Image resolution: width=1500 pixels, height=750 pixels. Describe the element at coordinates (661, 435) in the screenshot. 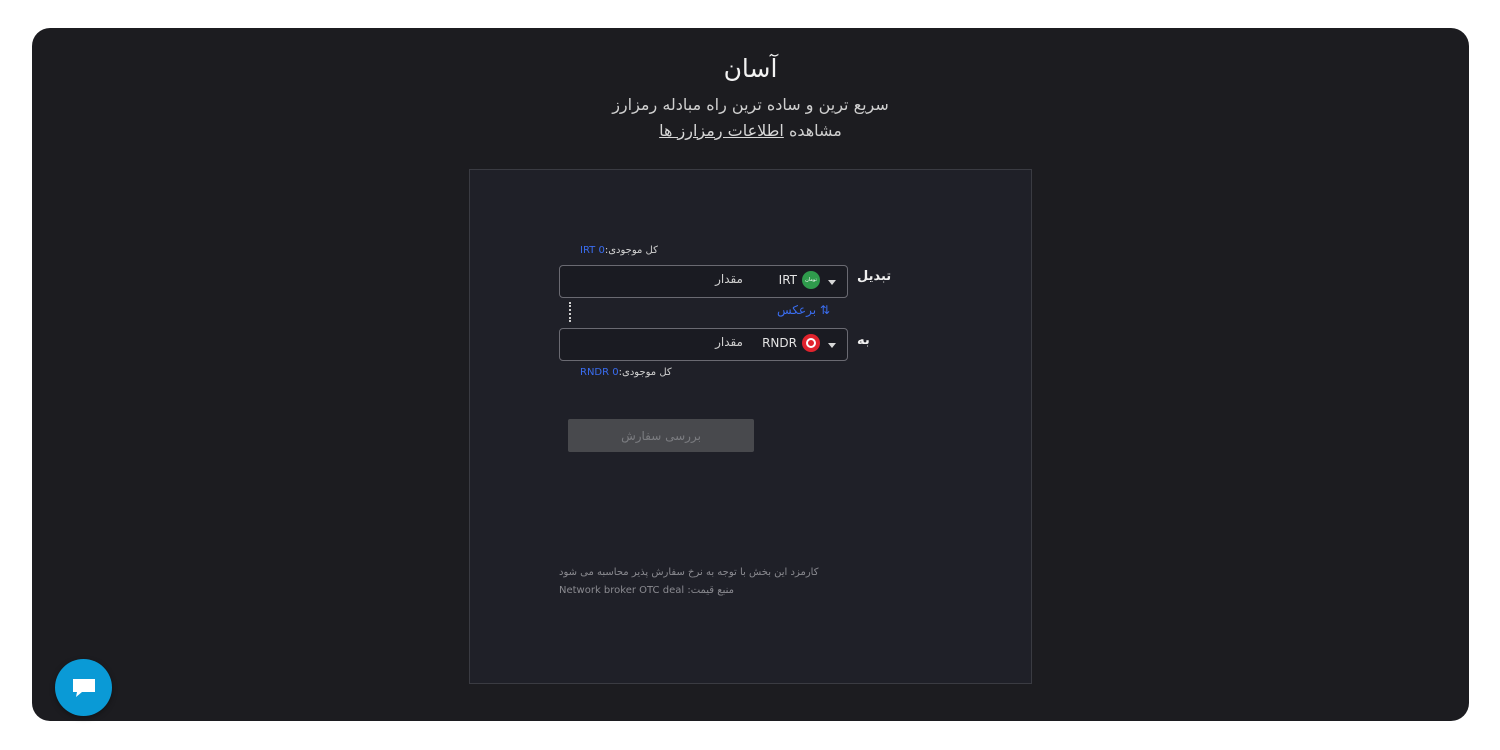

I see `review-order-button: بررسی سفارش` at that location.